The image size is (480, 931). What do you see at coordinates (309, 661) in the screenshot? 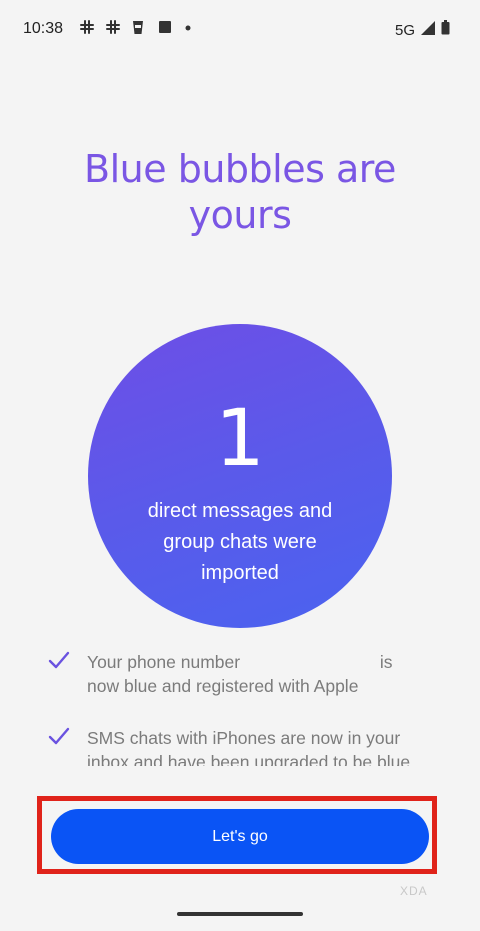
I see `redacted-phone-number` at bounding box center [309, 661].